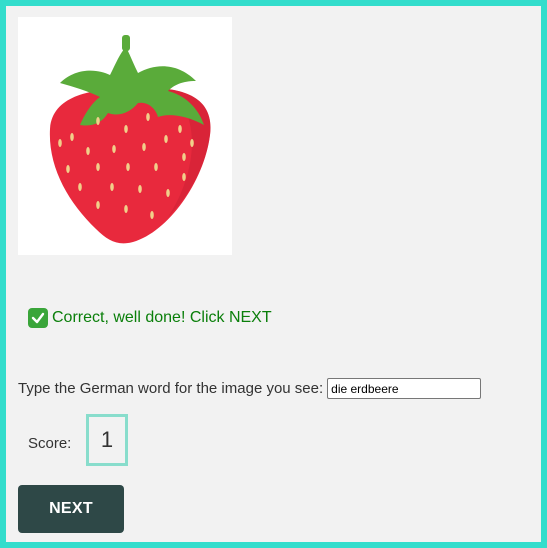 Image resolution: width=547 pixels, height=548 pixels. Describe the element at coordinates (71, 509) in the screenshot. I see `next-button: NEXT` at that location.